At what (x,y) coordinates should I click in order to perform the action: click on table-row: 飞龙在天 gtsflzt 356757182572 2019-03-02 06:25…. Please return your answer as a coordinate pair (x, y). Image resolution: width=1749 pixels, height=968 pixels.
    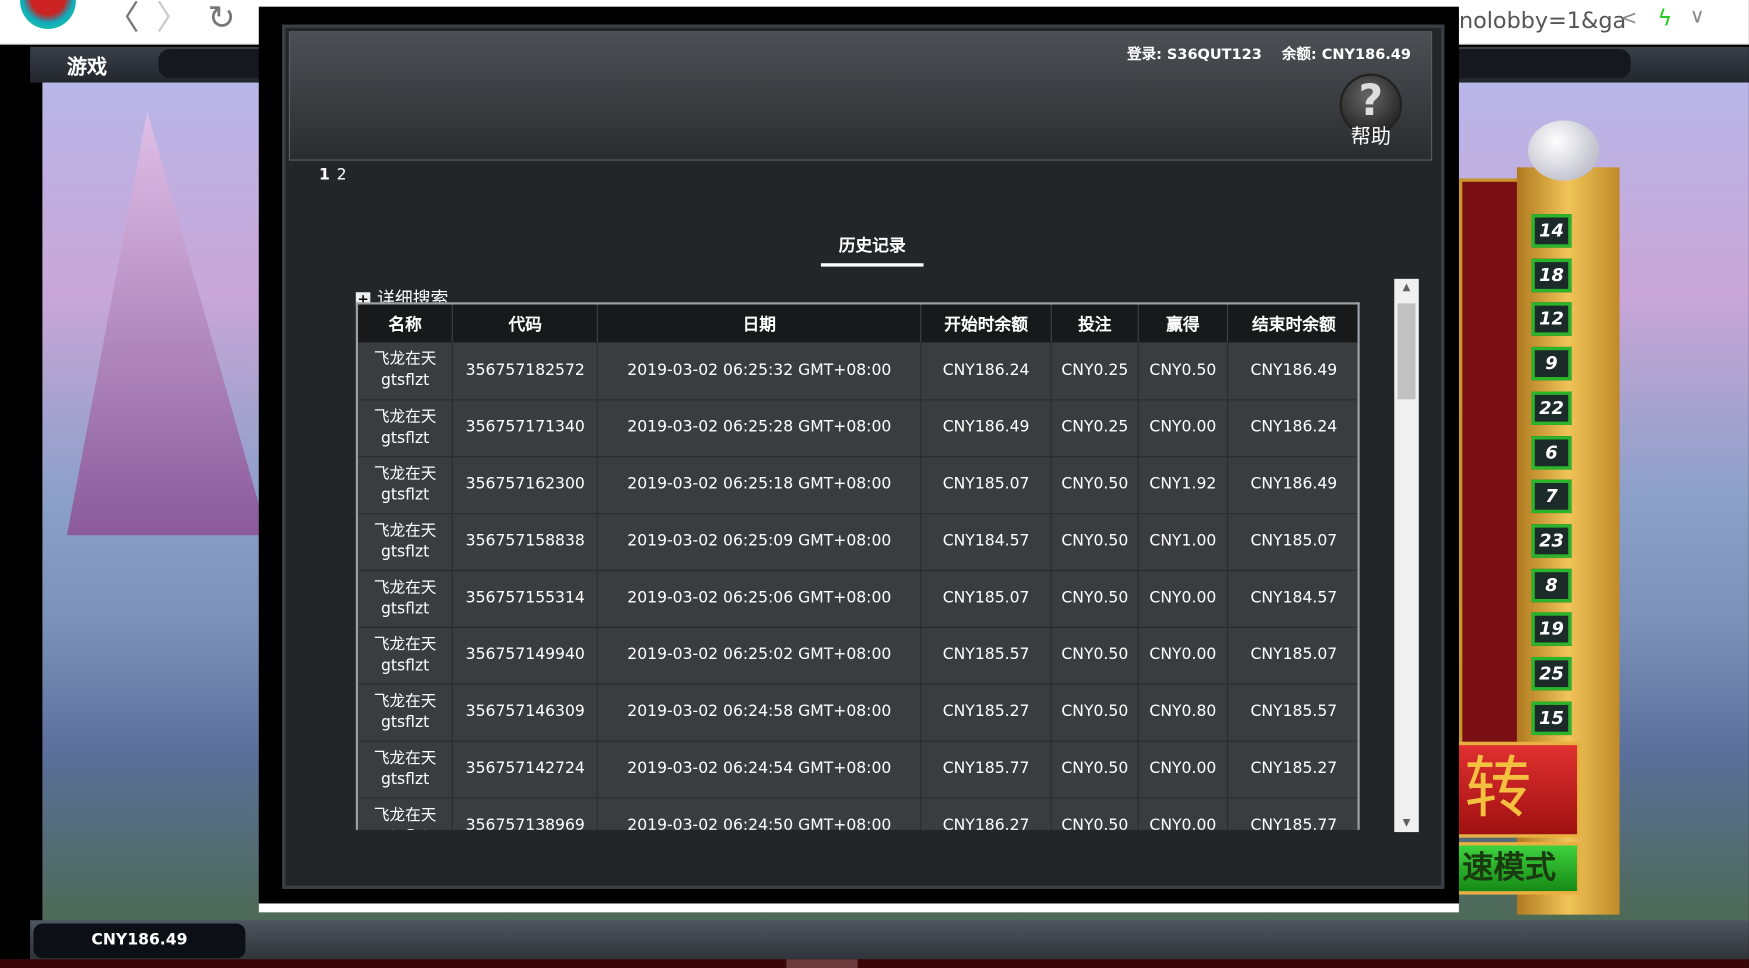
    Looking at the image, I should click on (858, 371).